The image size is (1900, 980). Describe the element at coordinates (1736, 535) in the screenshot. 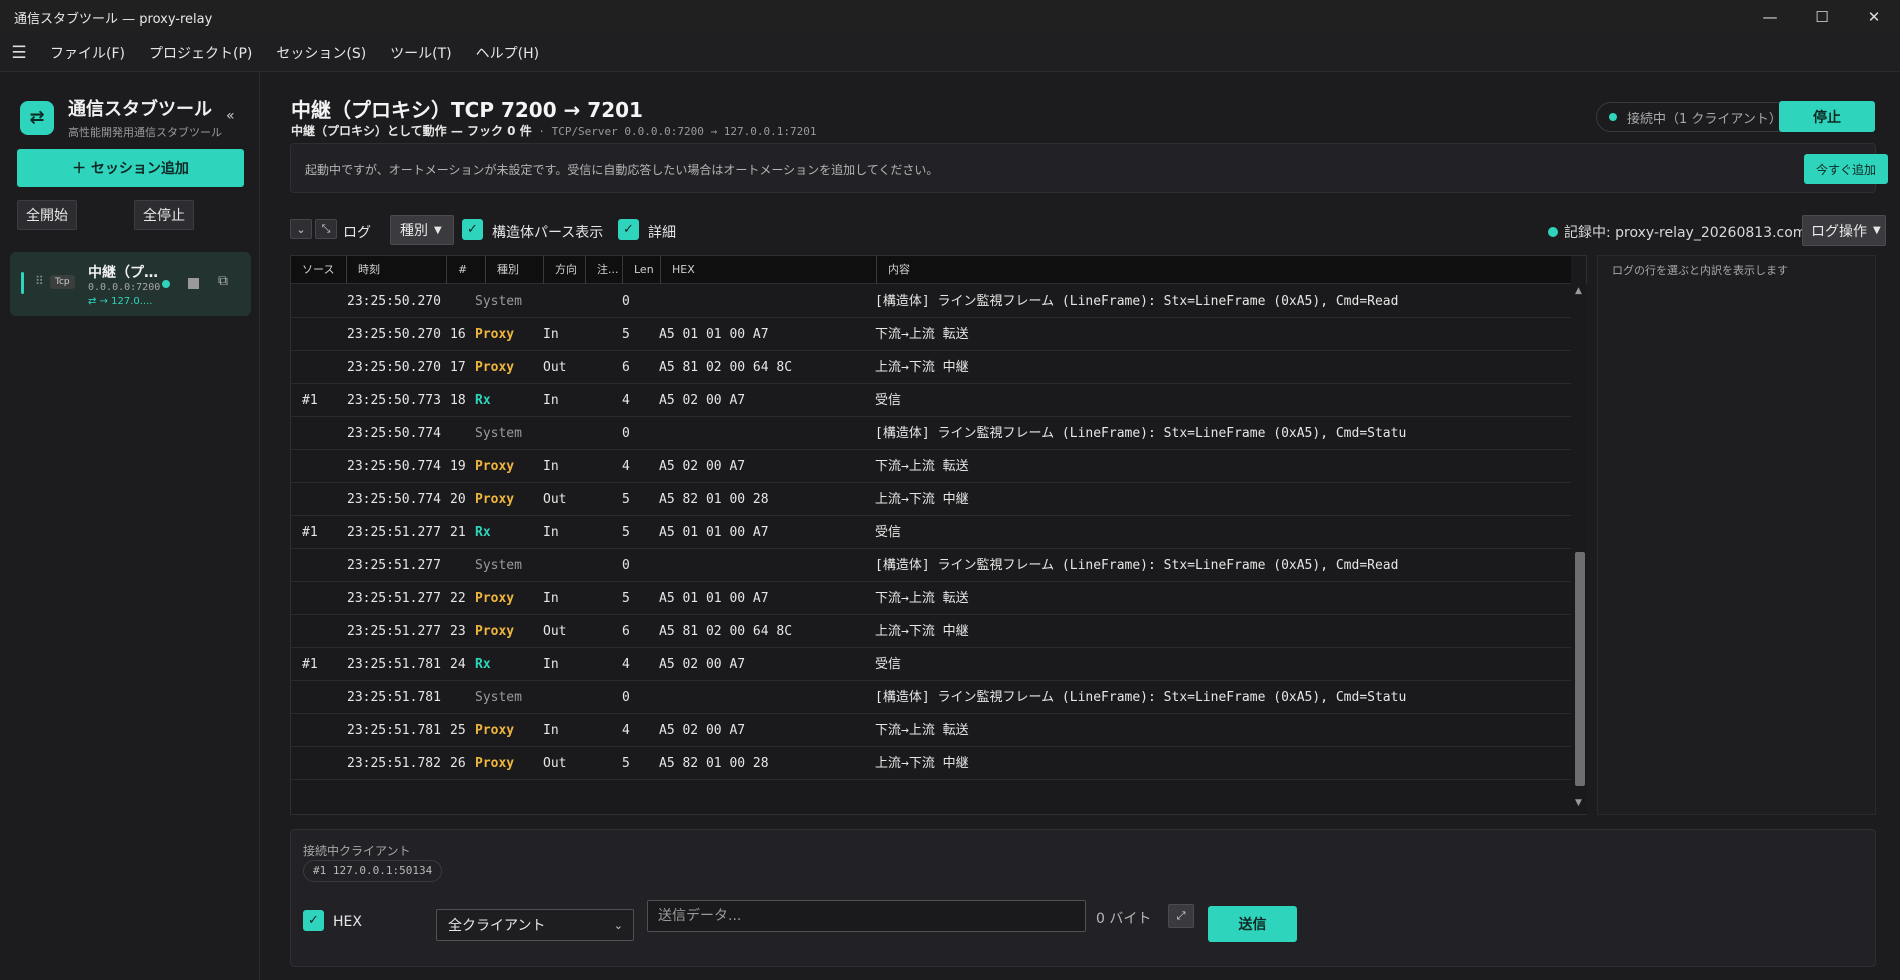

I see `detail-panel: ログの行を選ぶと内訳を表示します` at that location.